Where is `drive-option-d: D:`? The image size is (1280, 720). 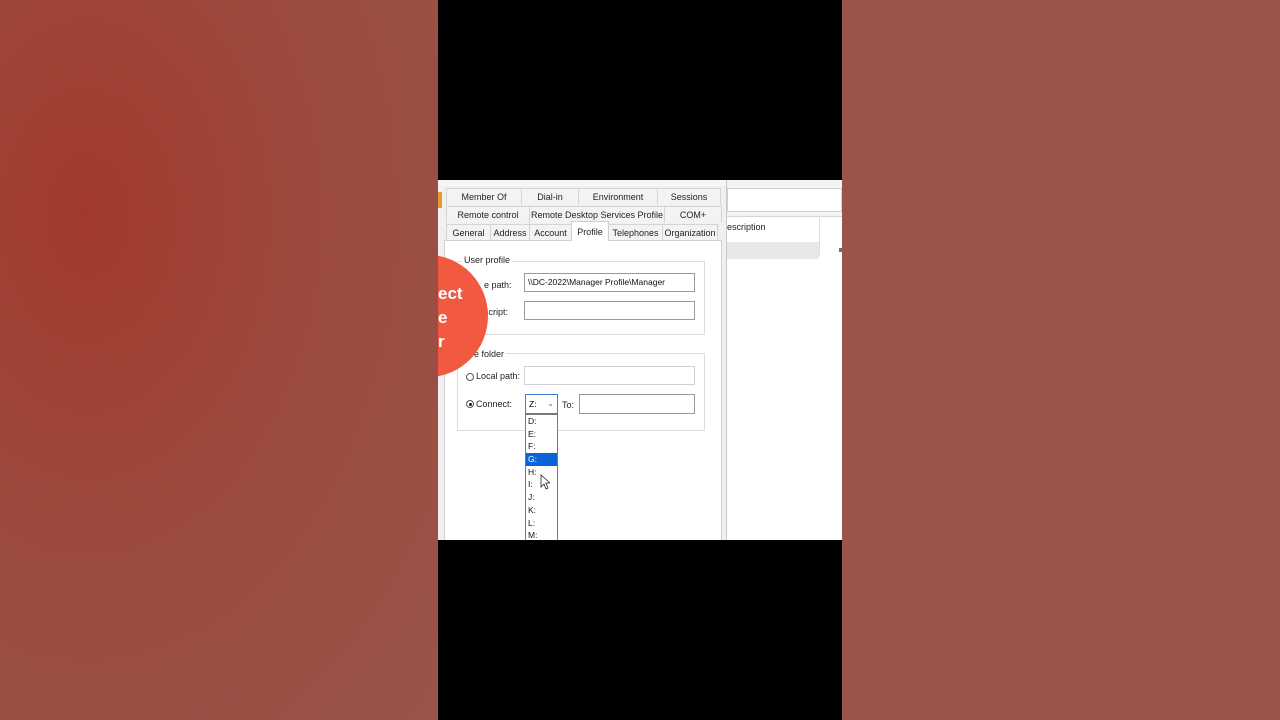 drive-option-d: D: is located at coordinates (541, 421).